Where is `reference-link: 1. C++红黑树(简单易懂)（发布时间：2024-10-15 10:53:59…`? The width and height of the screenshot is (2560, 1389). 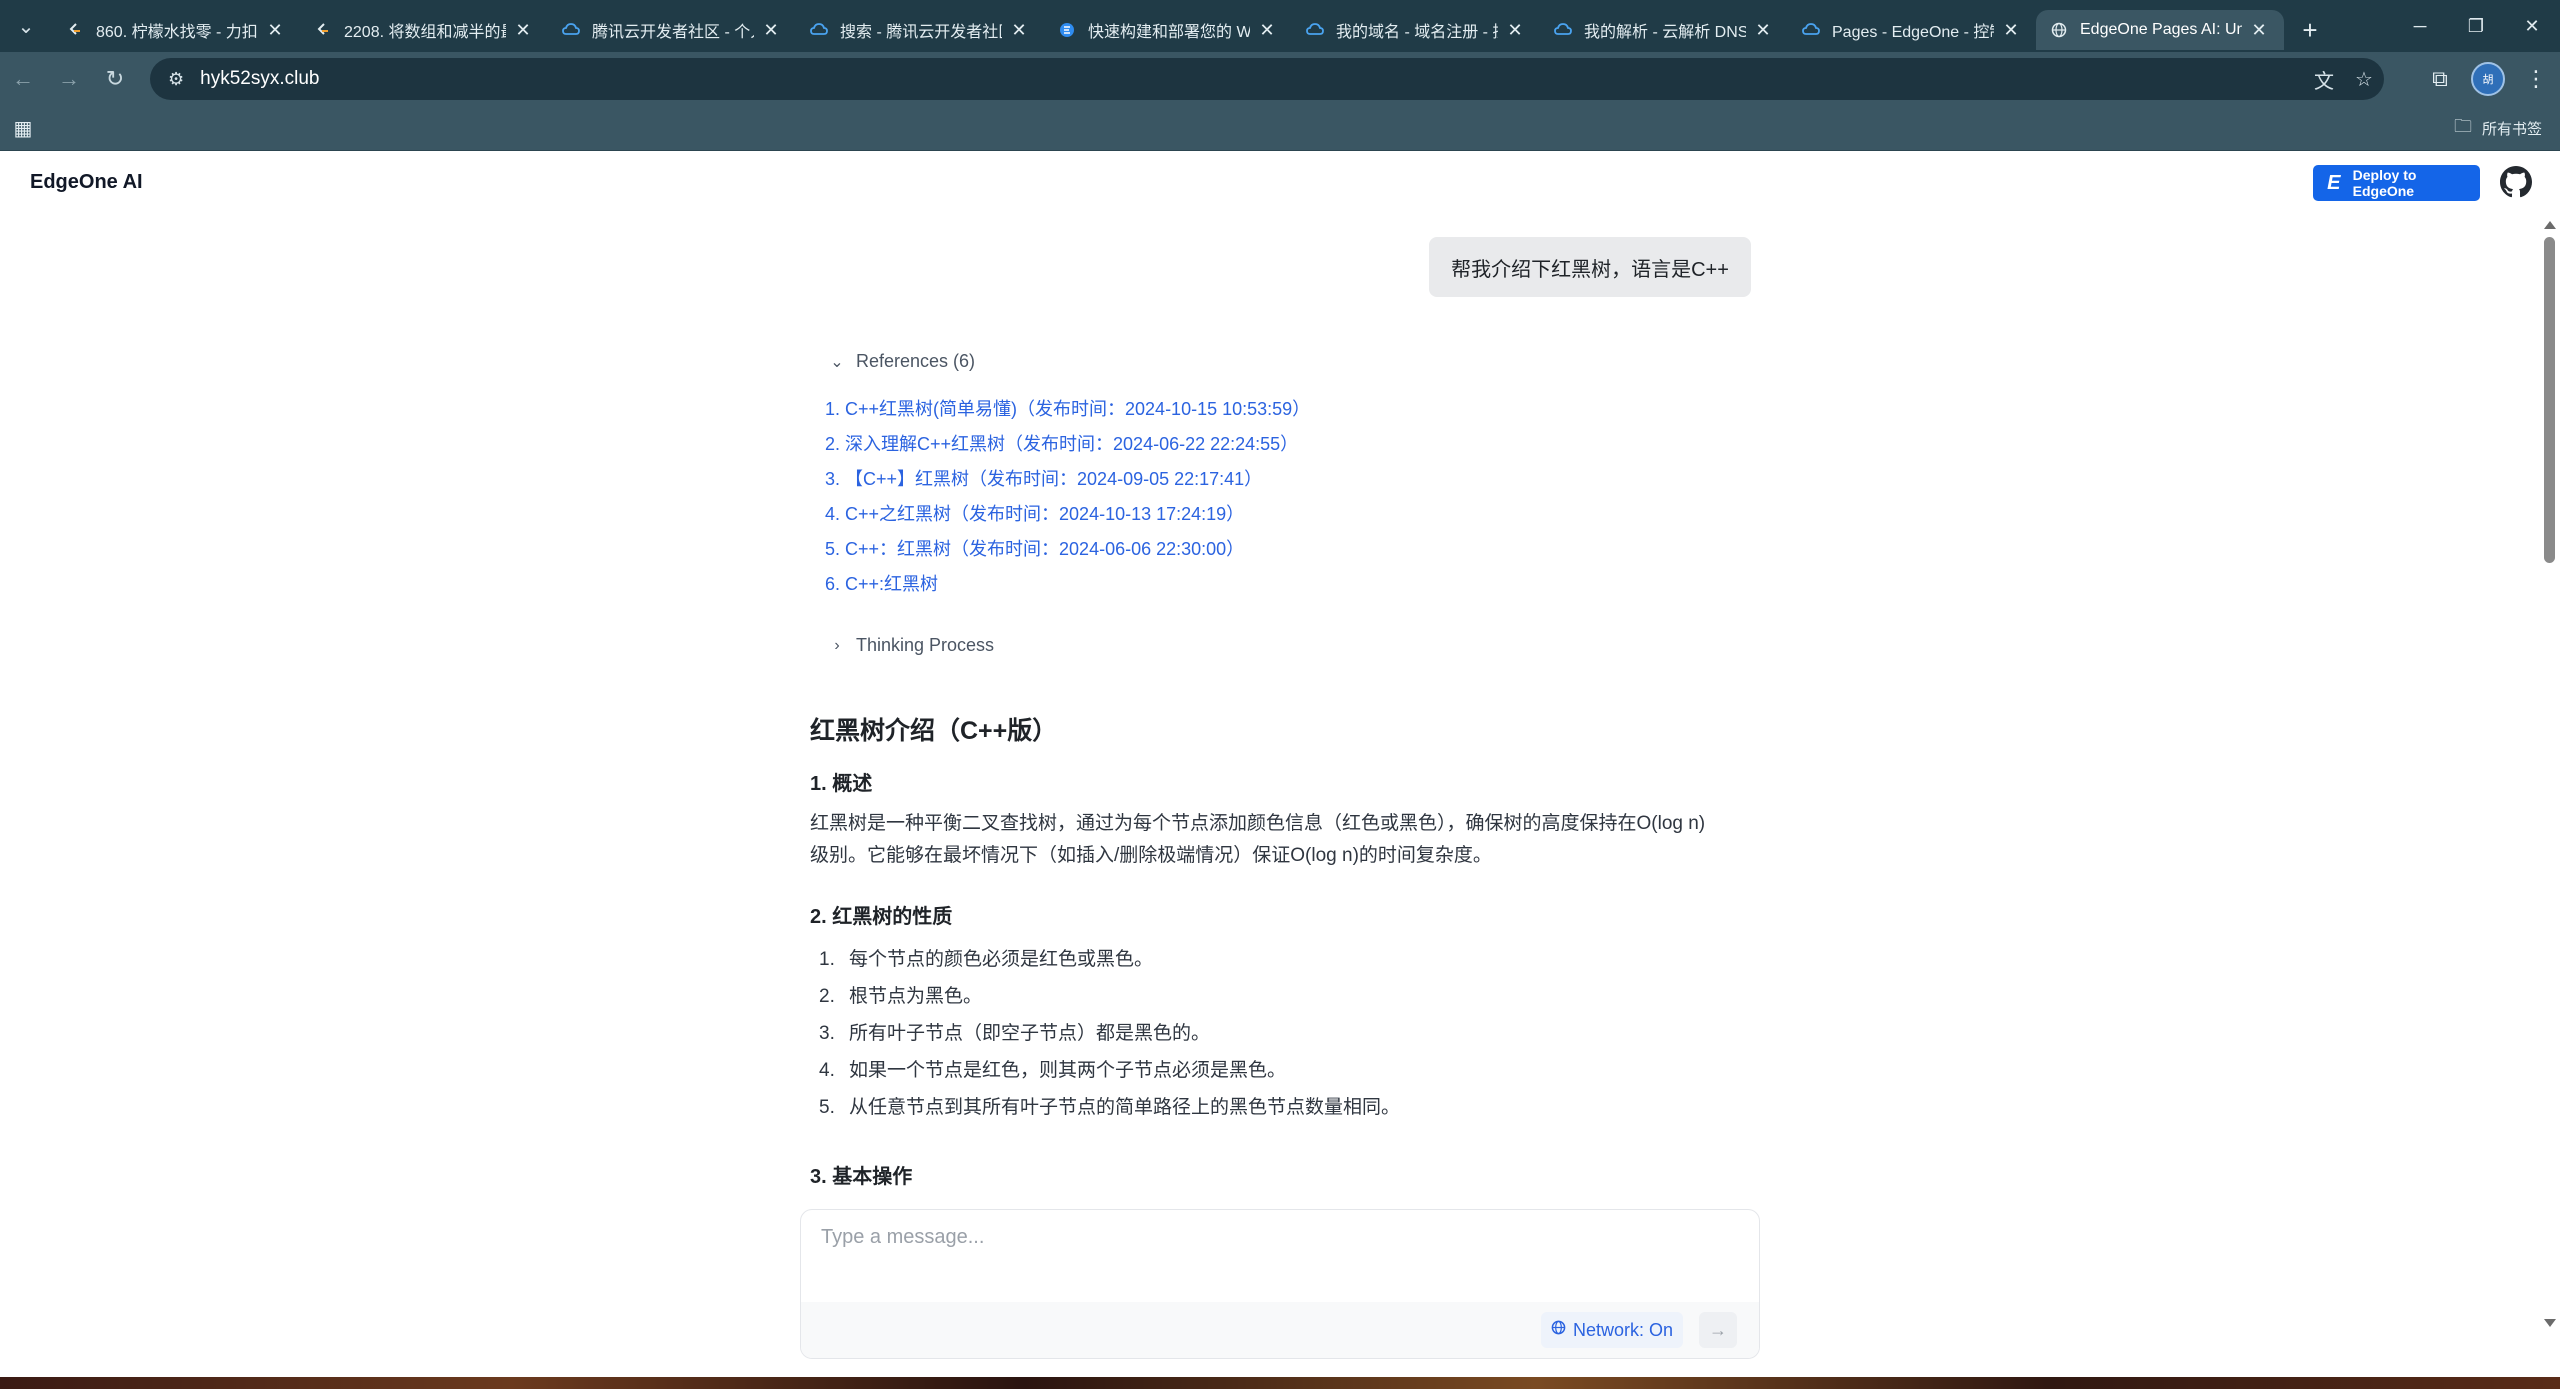
reference-link: 1. C++红黑树(简单易懂)（发布时间：2024-10-15 10:53:59… is located at coordinates (1067, 413).